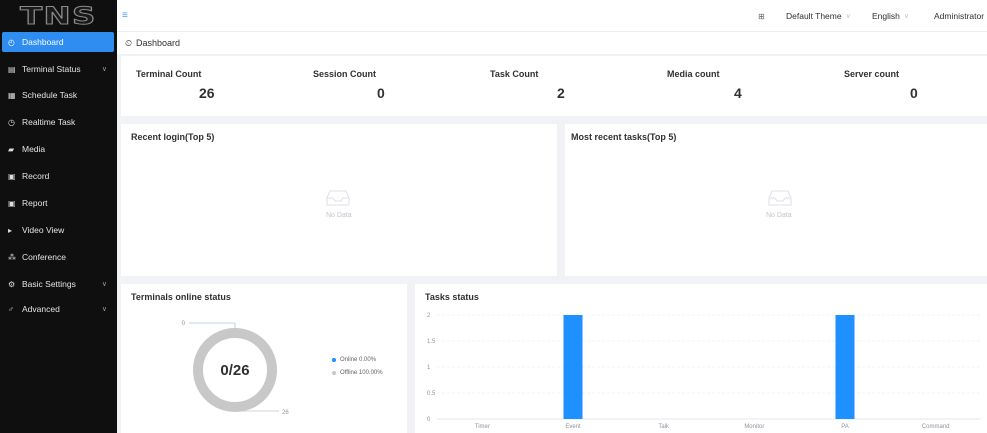 This screenshot has width=987, height=433. What do you see at coordinates (664, 427) in the screenshot?
I see `x-tick-label: Talk` at bounding box center [664, 427].